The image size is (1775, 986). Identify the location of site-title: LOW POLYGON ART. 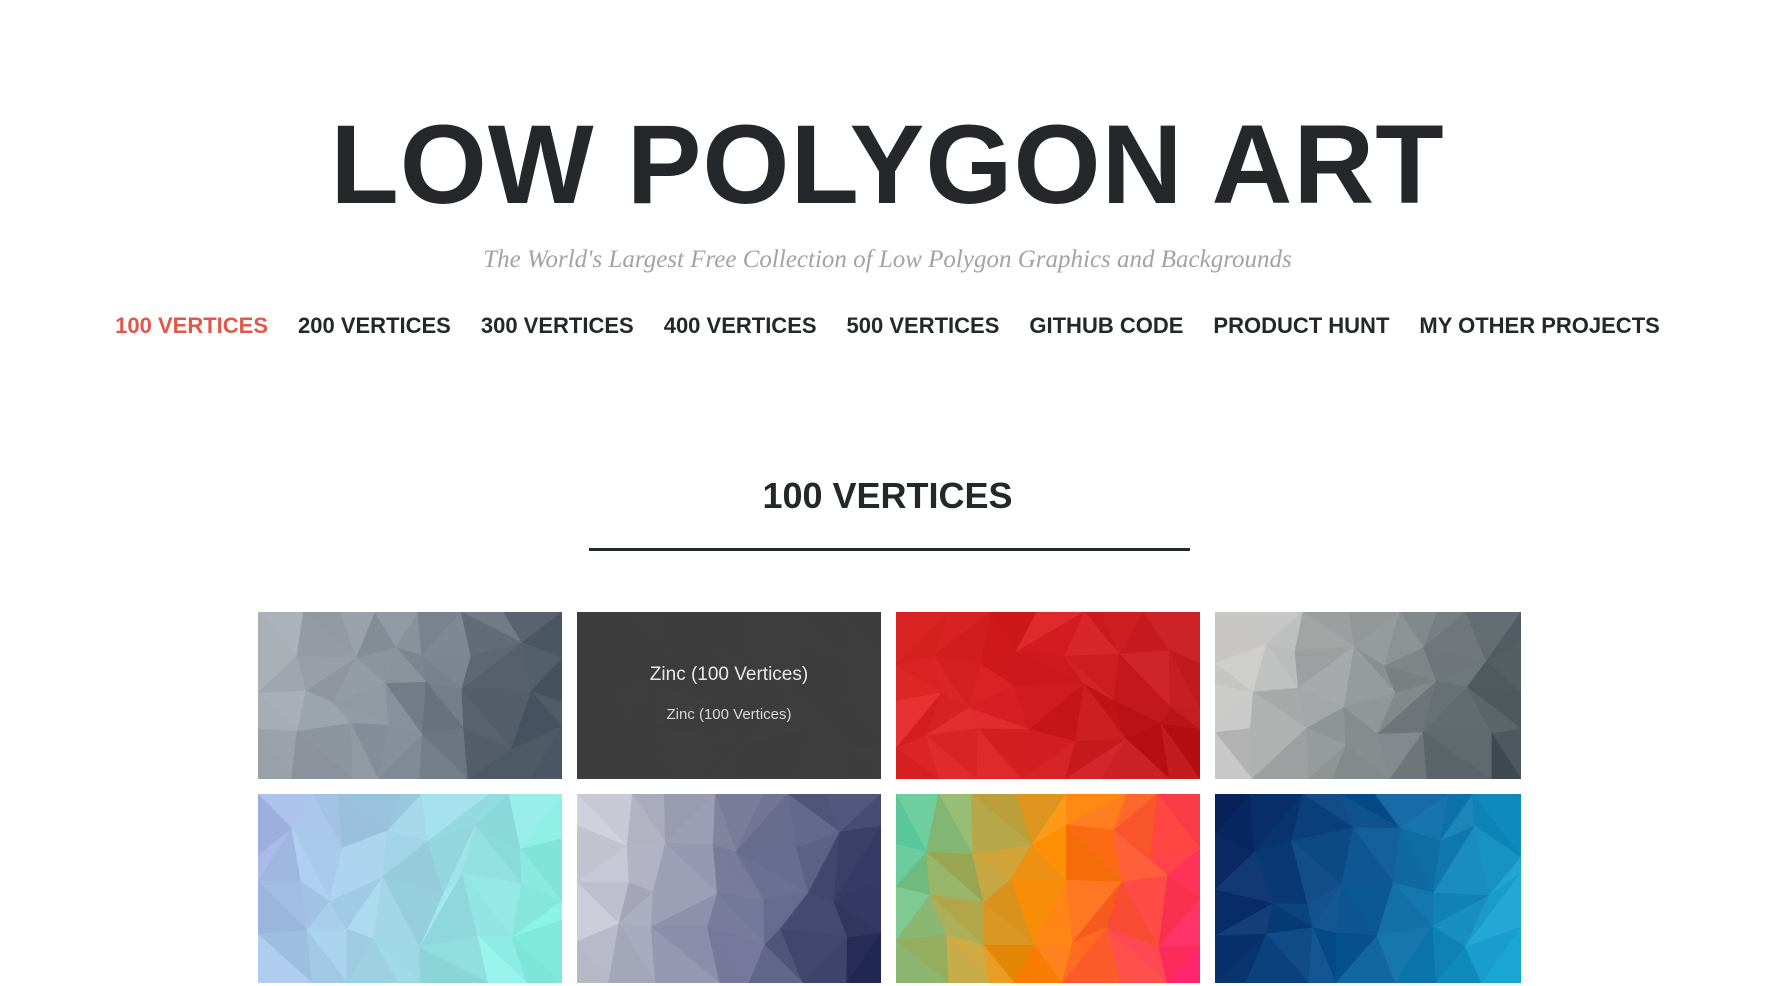
(887, 164).